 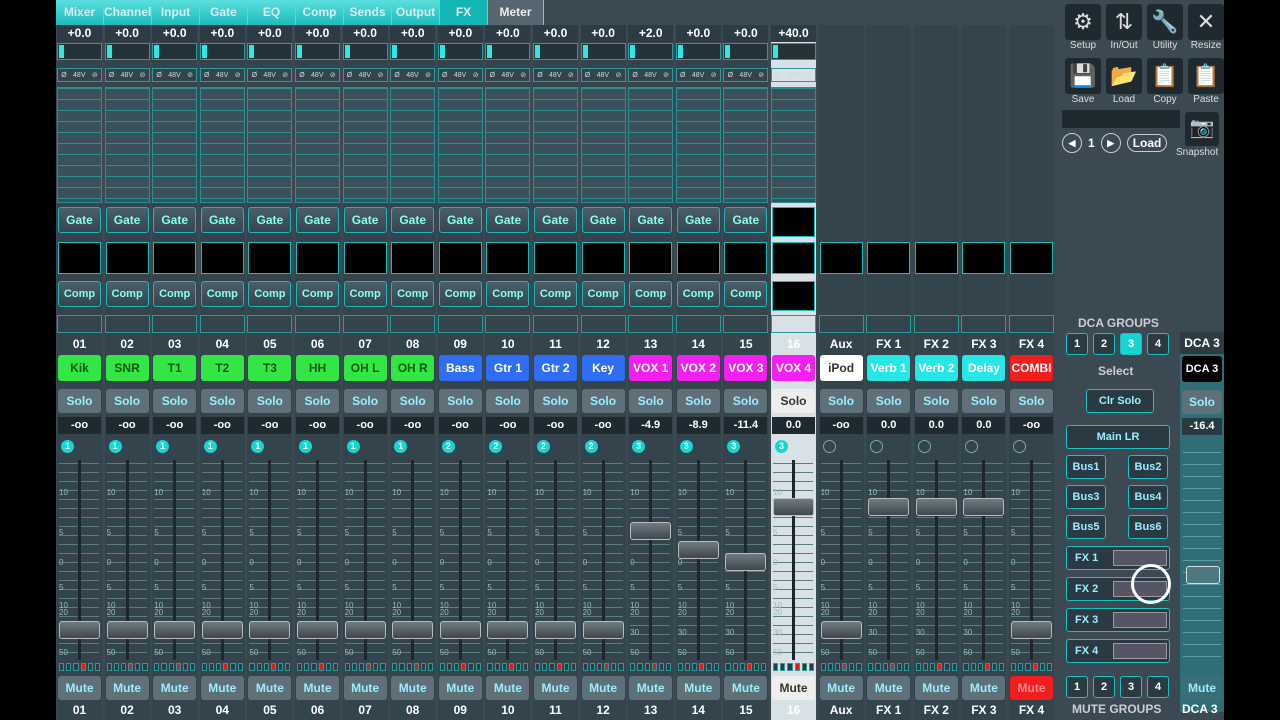 I want to click on dca-group-1-button: 1, so click(x=1077, y=344).